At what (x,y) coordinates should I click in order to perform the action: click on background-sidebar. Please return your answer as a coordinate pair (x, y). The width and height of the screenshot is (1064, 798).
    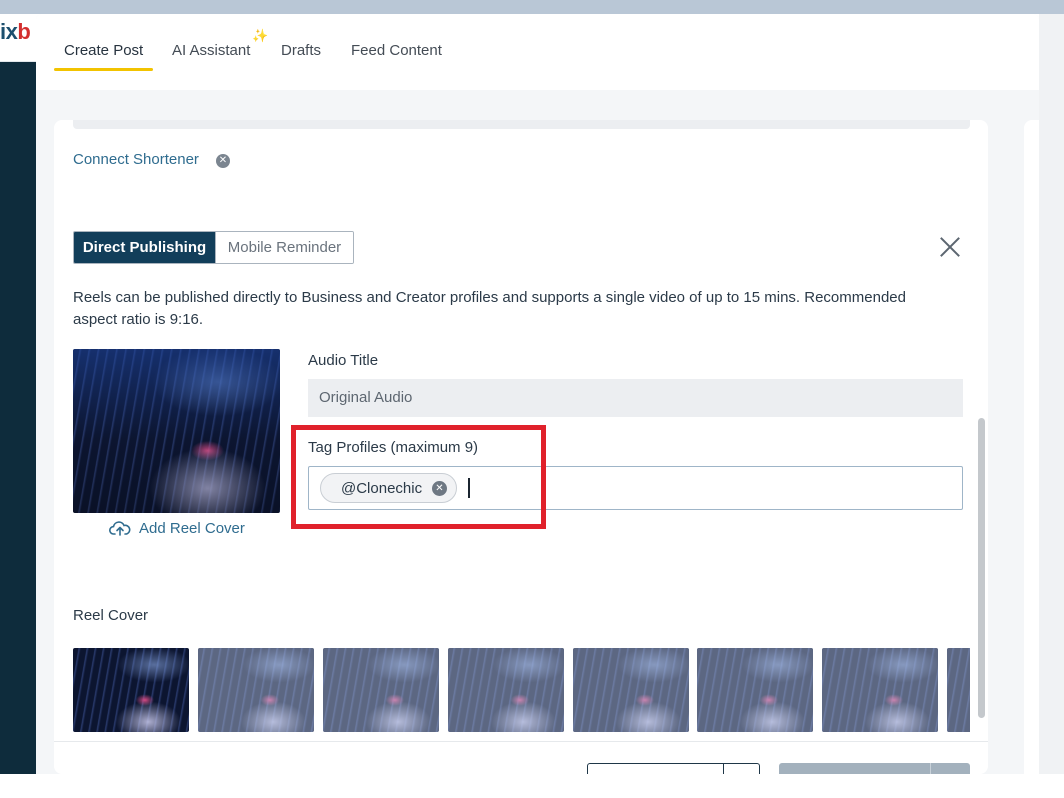
    Looking at the image, I should click on (18, 406).